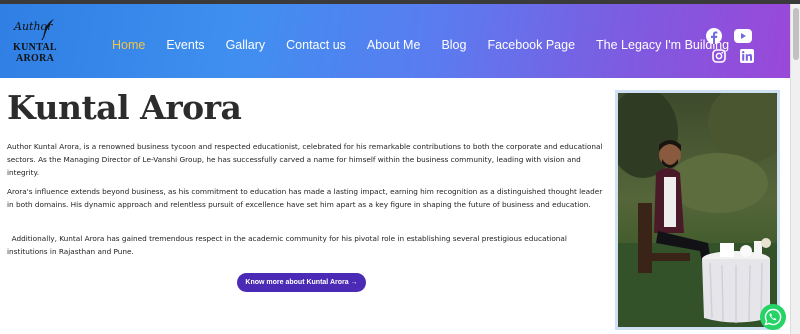  What do you see at coordinates (124, 107) in the screenshot?
I see `page-title: Kuntal Arora` at bounding box center [124, 107].